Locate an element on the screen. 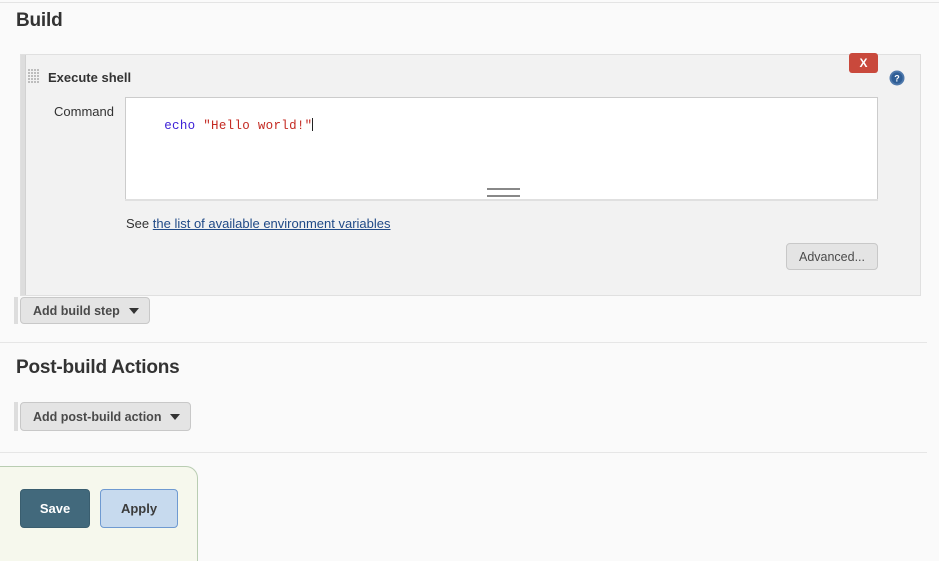 Image resolution: width=939 pixels, height=561 pixels. text-cursor is located at coordinates (313, 124).